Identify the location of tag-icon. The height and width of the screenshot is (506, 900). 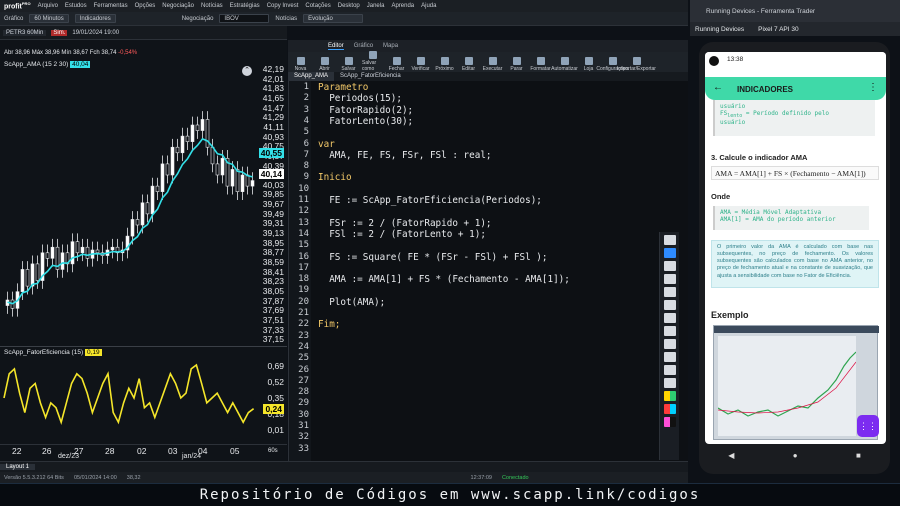
(669, 292).